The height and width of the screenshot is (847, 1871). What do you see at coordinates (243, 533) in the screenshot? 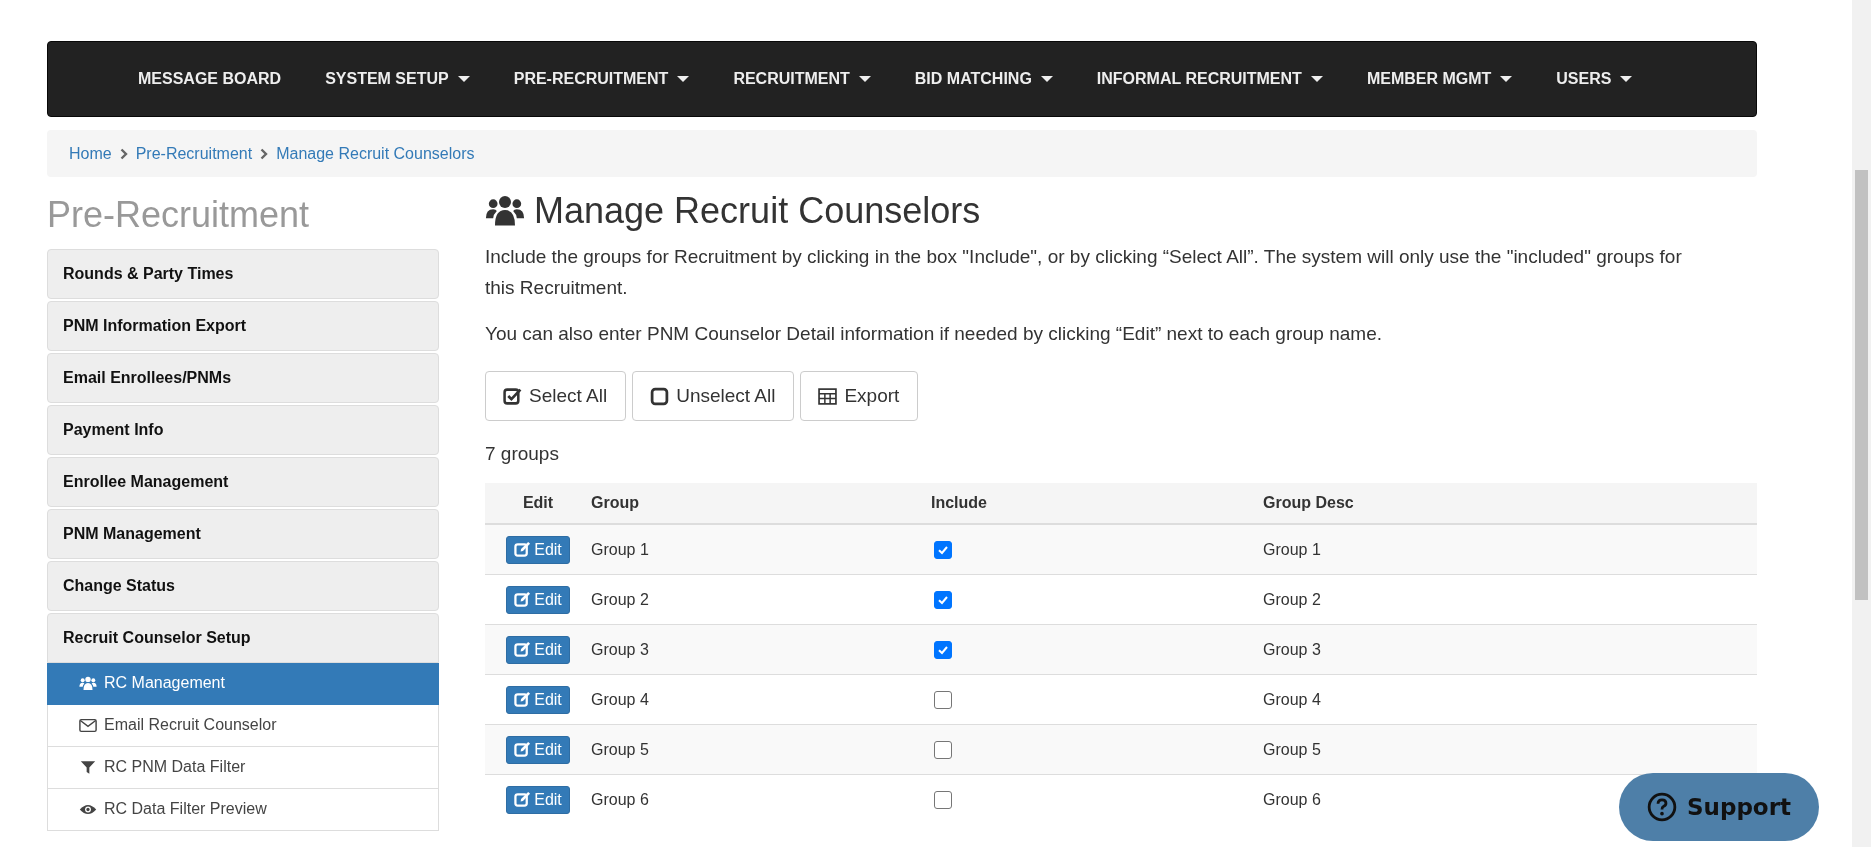
I see `sidebar-item: PNM Management` at bounding box center [243, 533].